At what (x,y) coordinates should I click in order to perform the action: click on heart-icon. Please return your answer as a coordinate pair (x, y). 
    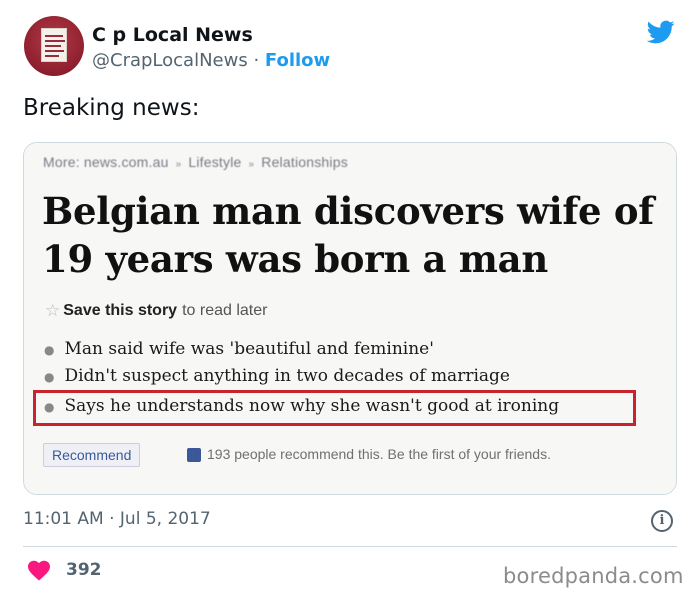
    Looking at the image, I should click on (39, 570).